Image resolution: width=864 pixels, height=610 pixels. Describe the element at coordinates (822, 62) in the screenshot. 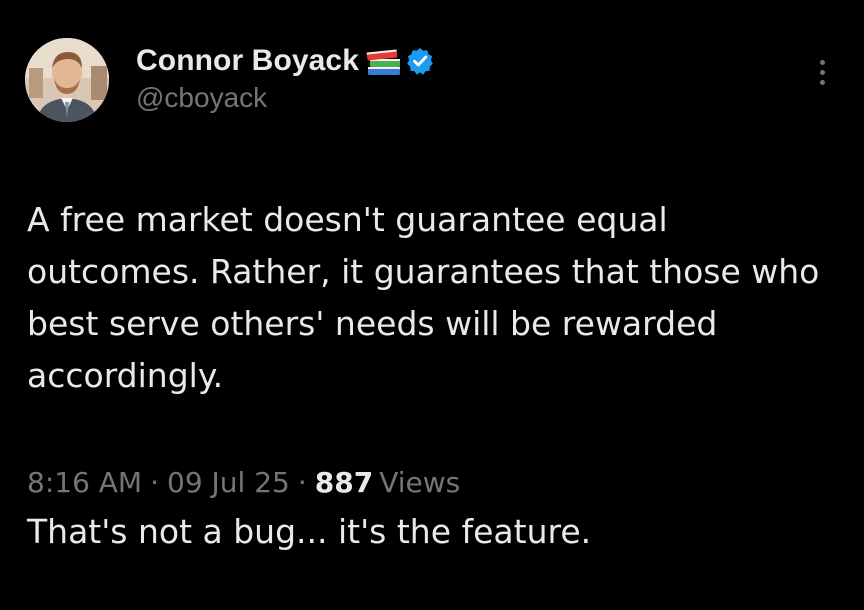

I see `more-vertical-icon` at that location.